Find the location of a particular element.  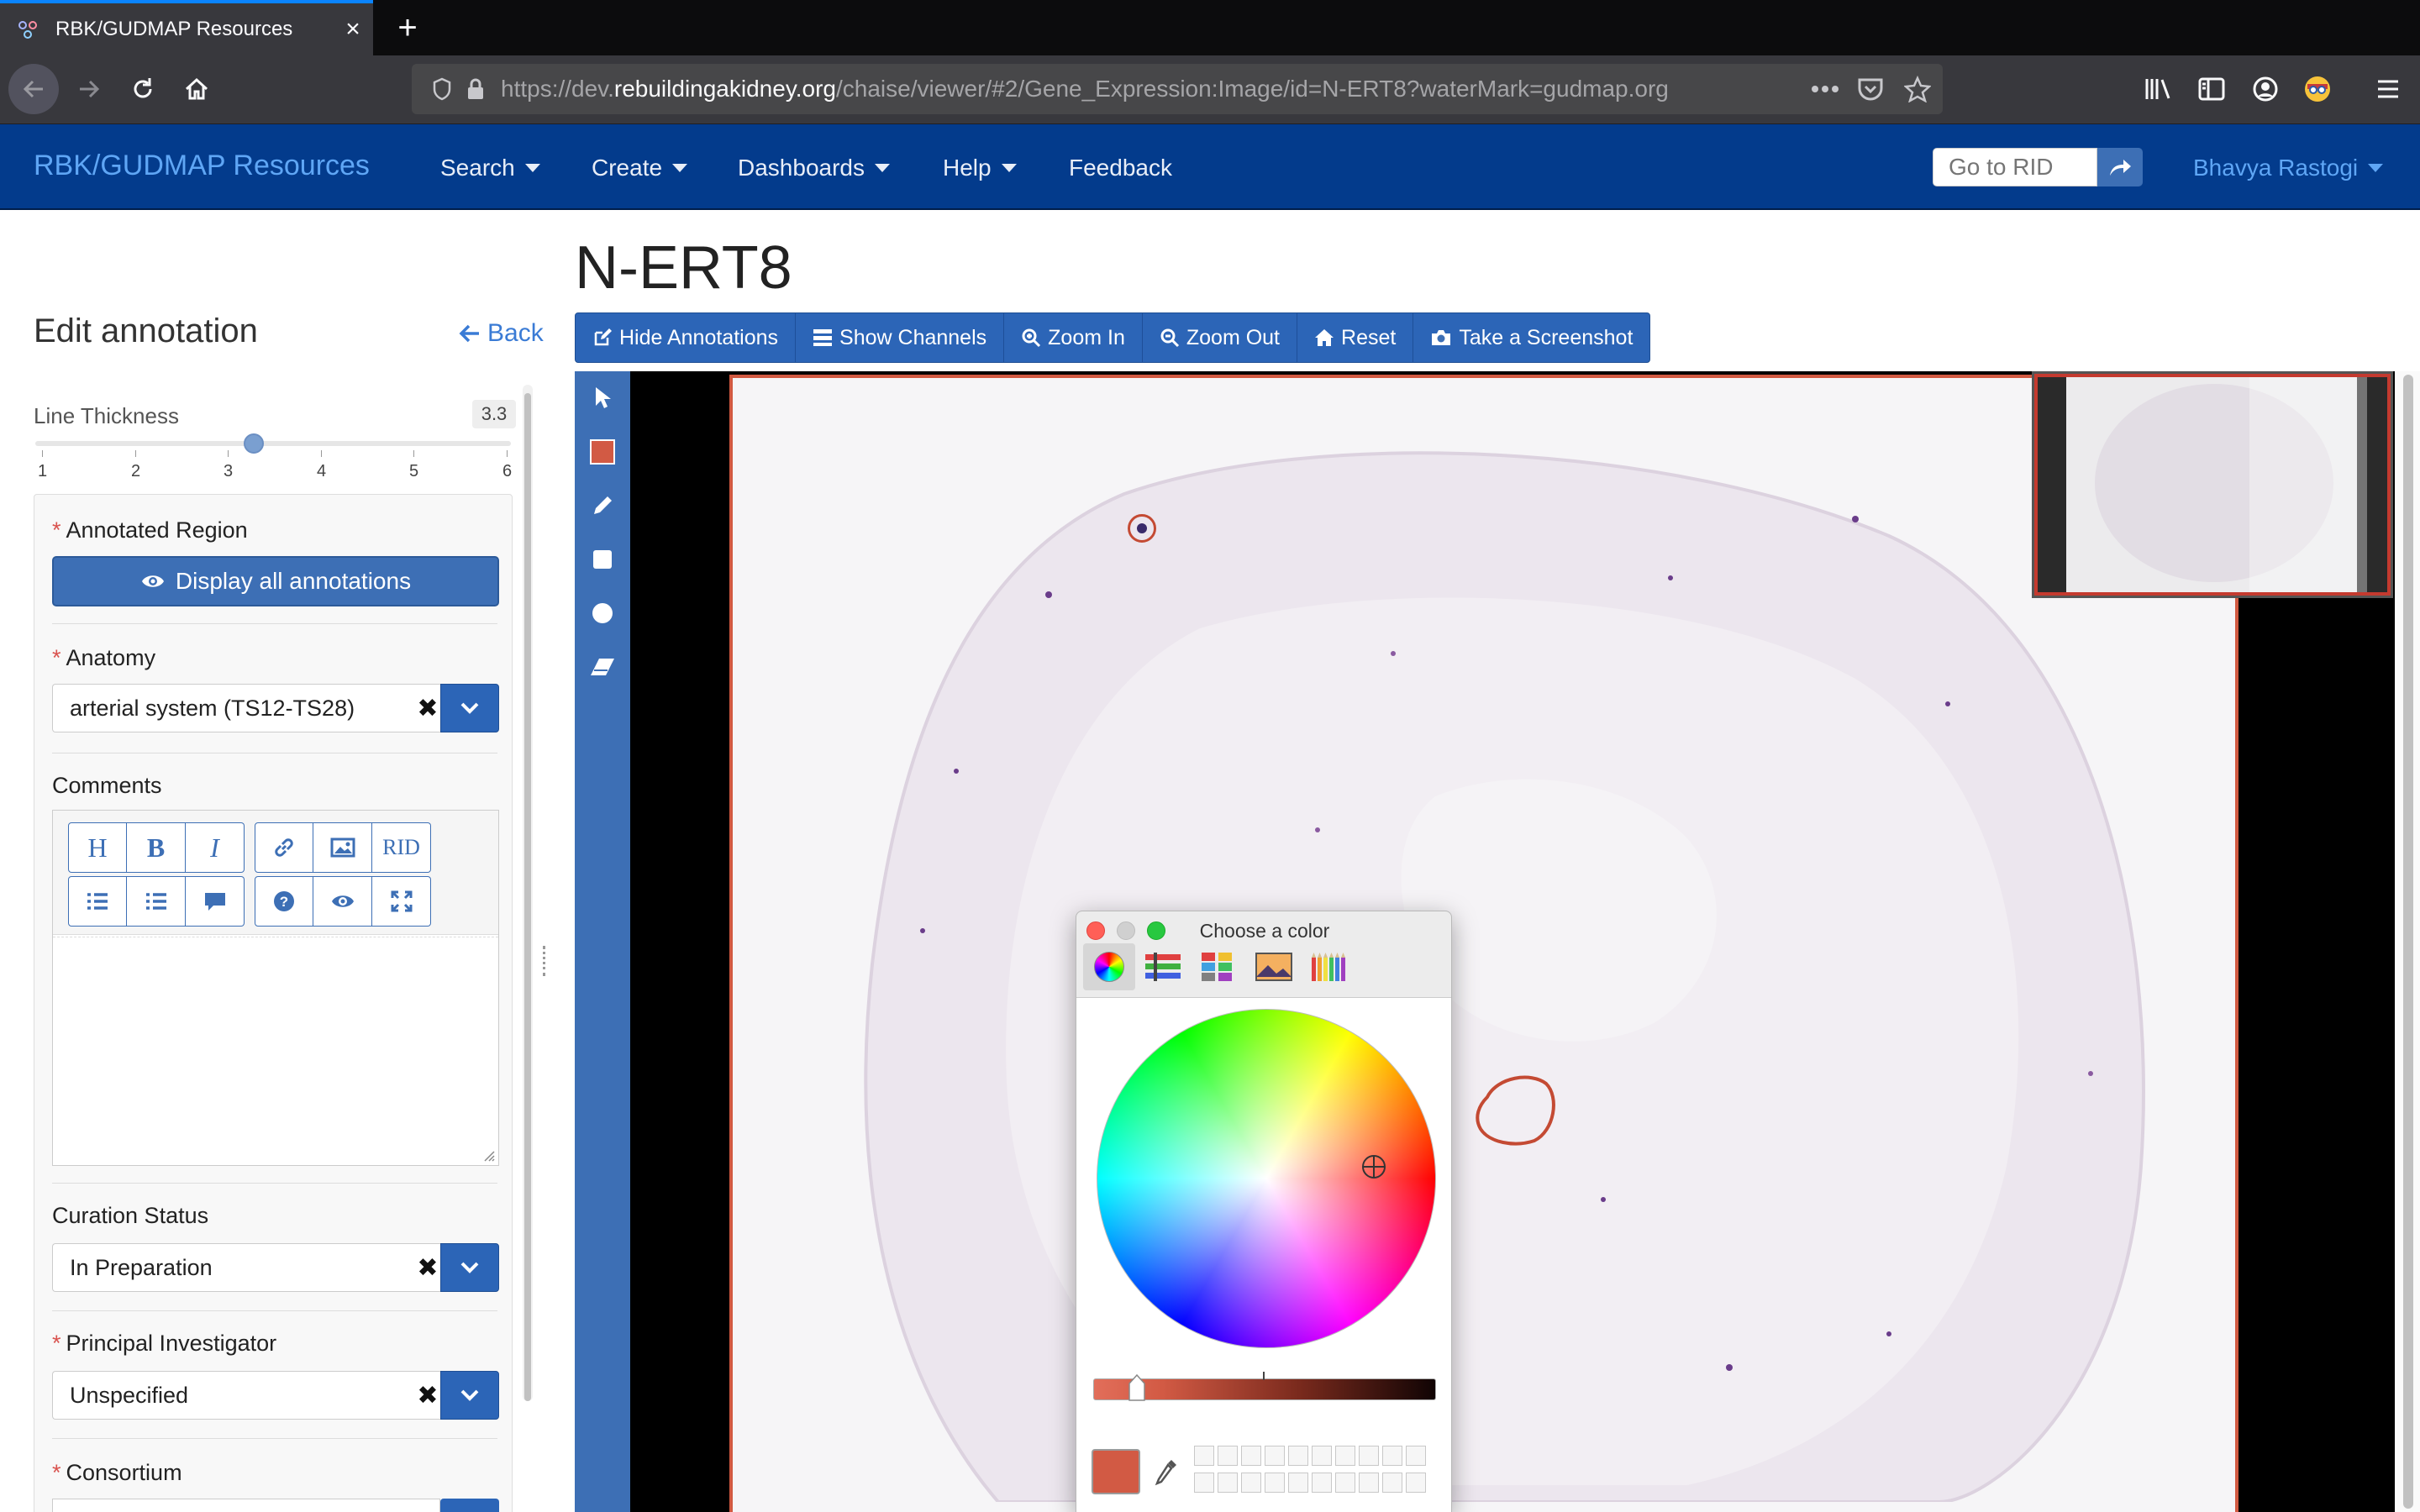

menu-create: Create is located at coordinates (640, 168).